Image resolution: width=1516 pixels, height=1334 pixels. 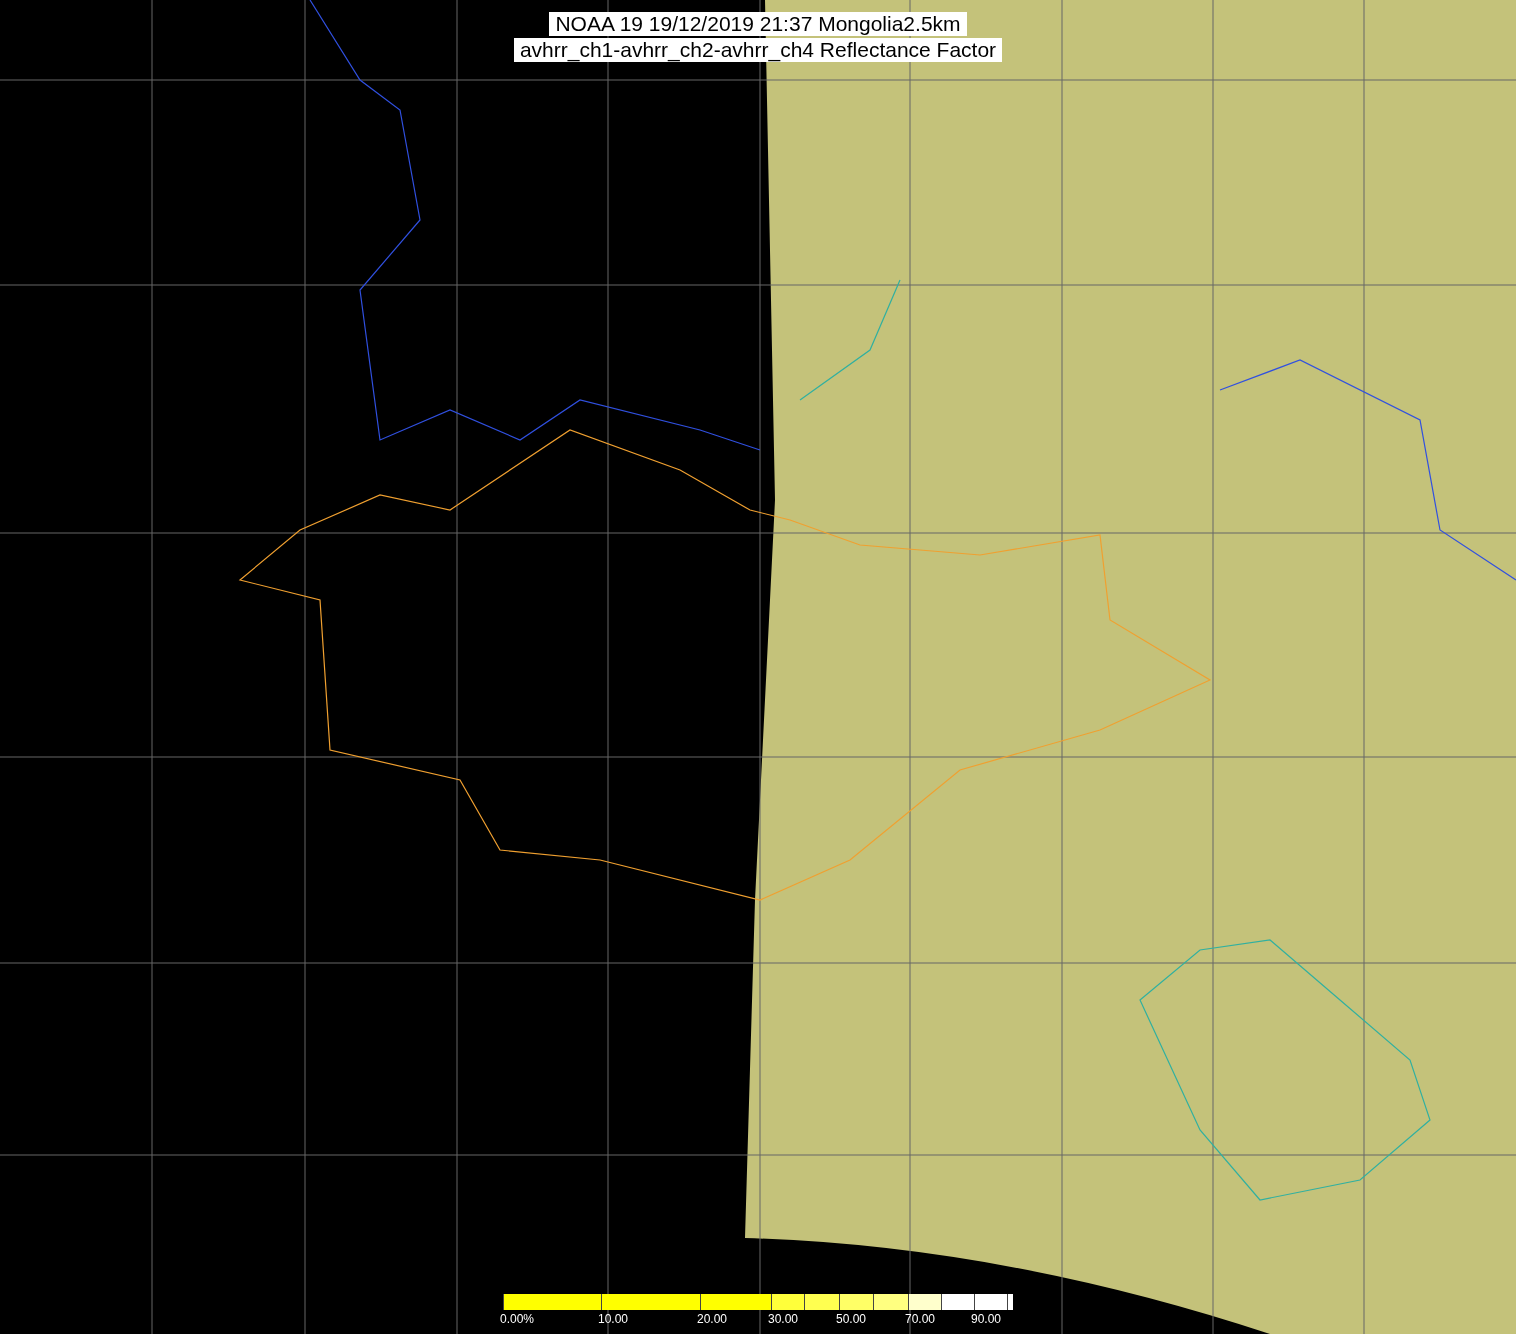 What do you see at coordinates (851, 1319) in the screenshot?
I see `colorbar-label: 50.00` at bounding box center [851, 1319].